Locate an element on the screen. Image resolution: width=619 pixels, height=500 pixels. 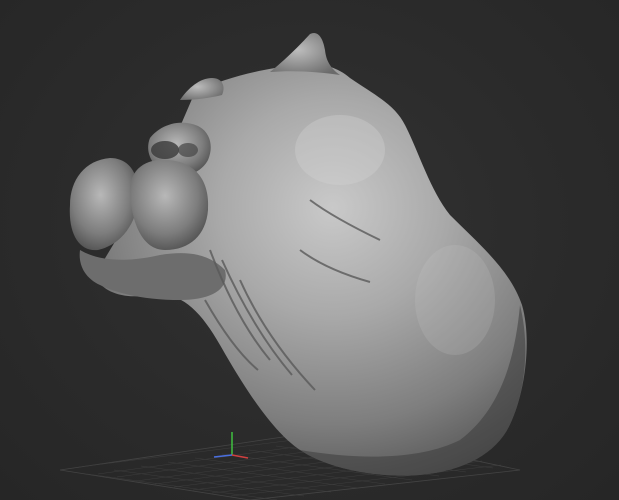
model-horn is located at coordinates (305, 53).